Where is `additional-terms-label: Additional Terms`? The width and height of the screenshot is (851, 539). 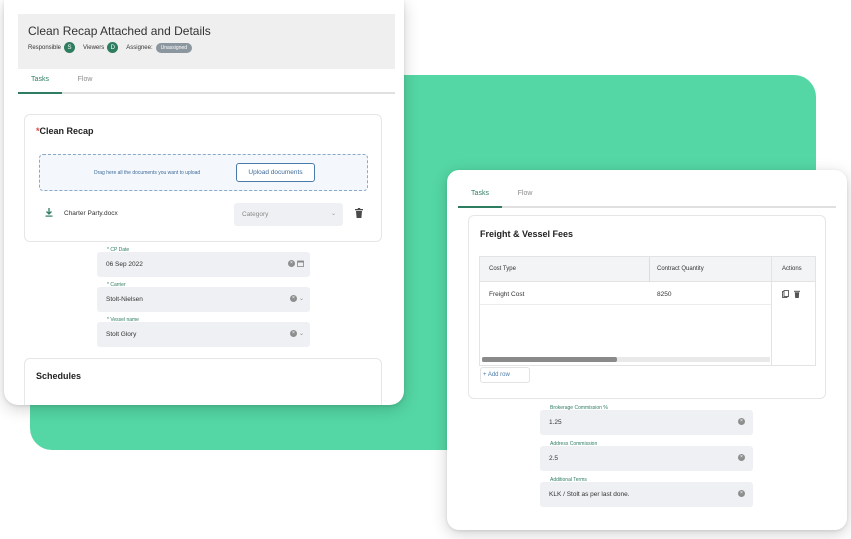 additional-terms-label: Additional Terms is located at coordinates (568, 480).